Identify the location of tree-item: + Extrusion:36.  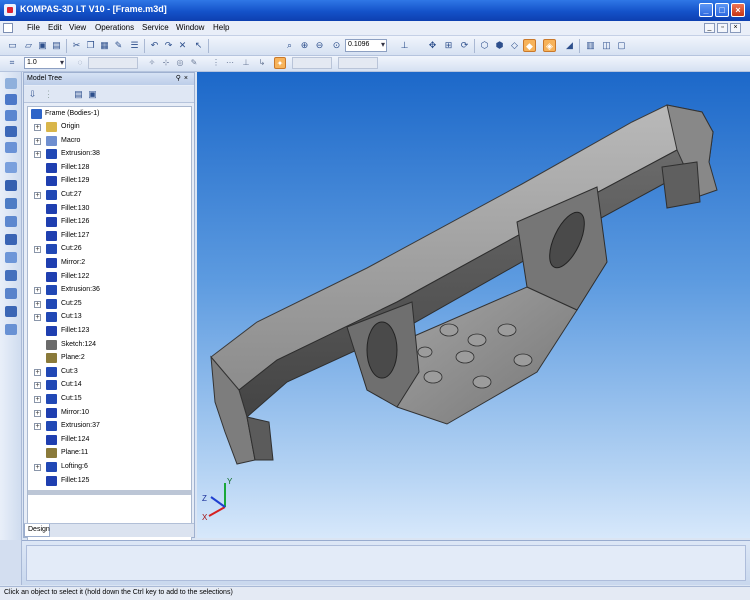
(109, 290).